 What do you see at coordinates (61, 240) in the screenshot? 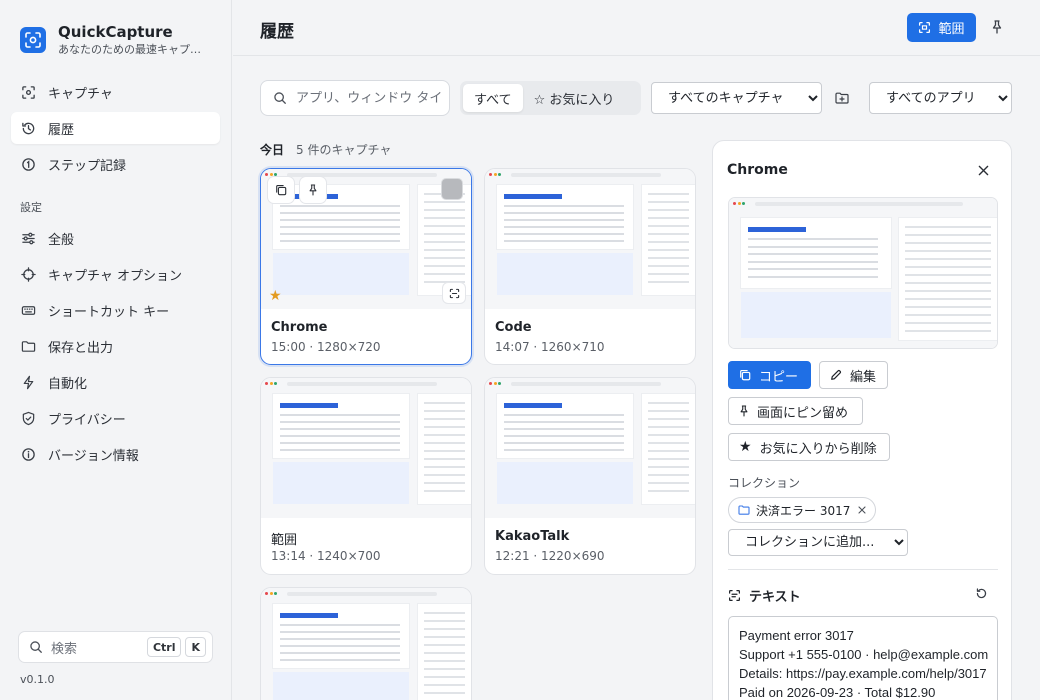
I see `nav-label: 全般` at bounding box center [61, 240].